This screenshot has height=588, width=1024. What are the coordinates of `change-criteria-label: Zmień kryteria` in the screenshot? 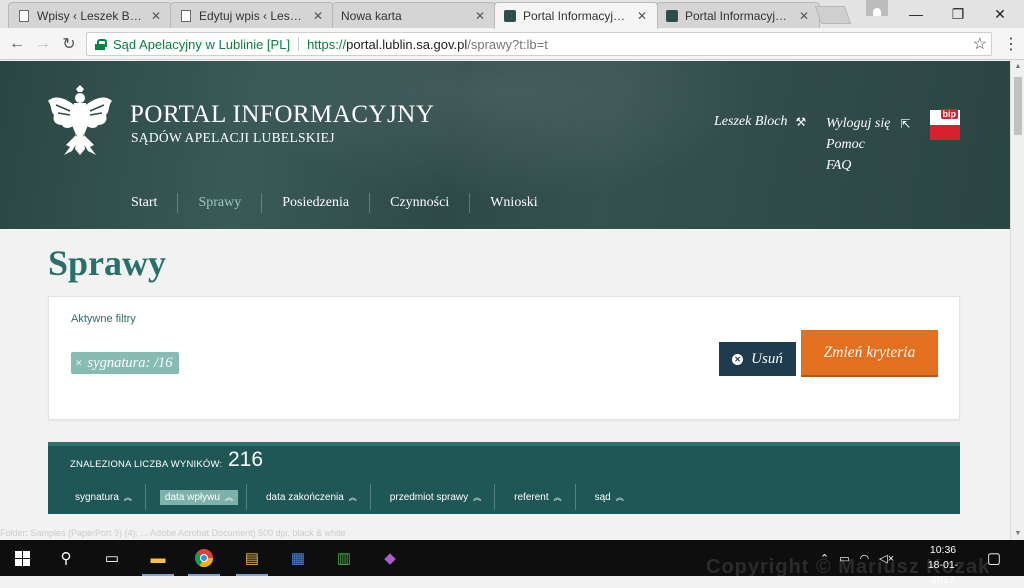 It's located at (869, 352).